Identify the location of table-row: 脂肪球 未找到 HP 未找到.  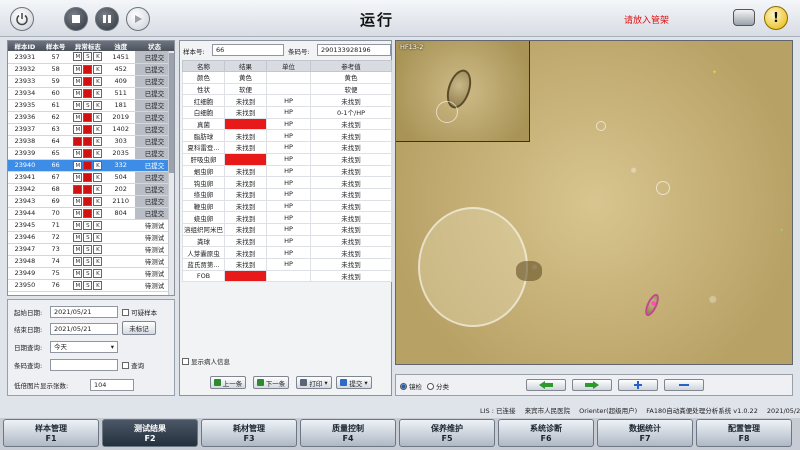
(287, 136).